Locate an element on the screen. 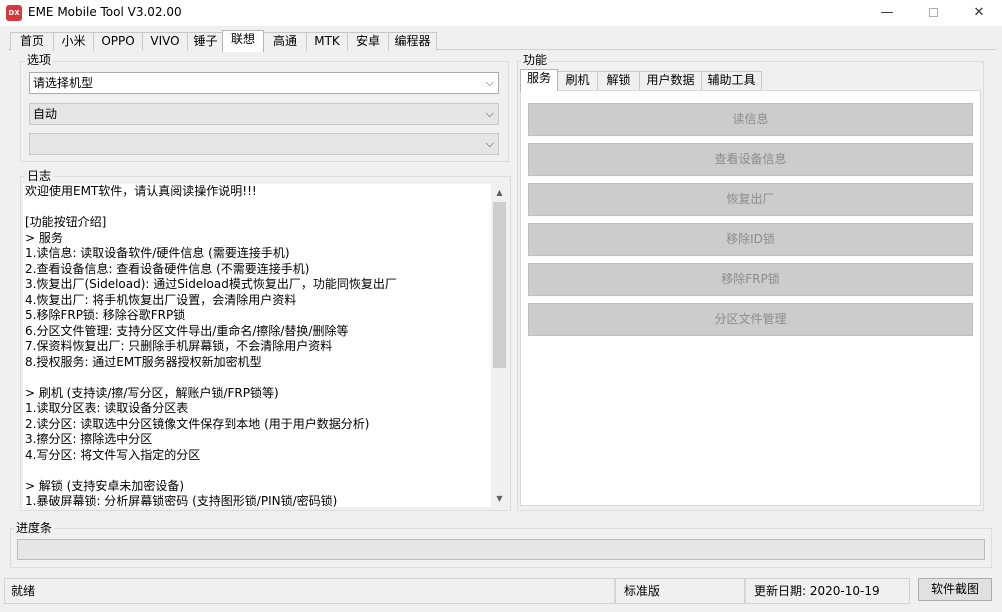  view-device-info-button: 查看设备信息 is located at coordinates (750, 159).